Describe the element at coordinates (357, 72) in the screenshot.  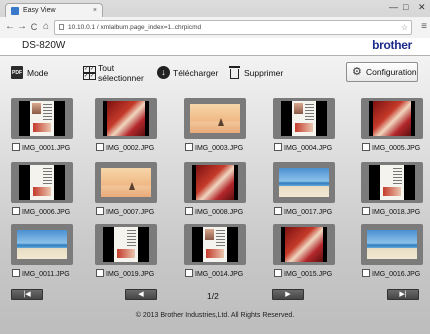
I see `gear-icon: ⚙` at that location.